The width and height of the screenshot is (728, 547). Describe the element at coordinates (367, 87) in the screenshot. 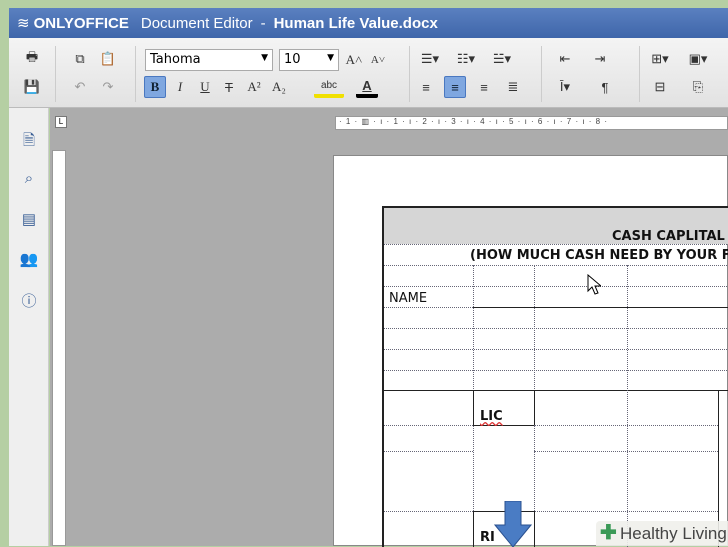

I see `font-color-button: A` at that location.